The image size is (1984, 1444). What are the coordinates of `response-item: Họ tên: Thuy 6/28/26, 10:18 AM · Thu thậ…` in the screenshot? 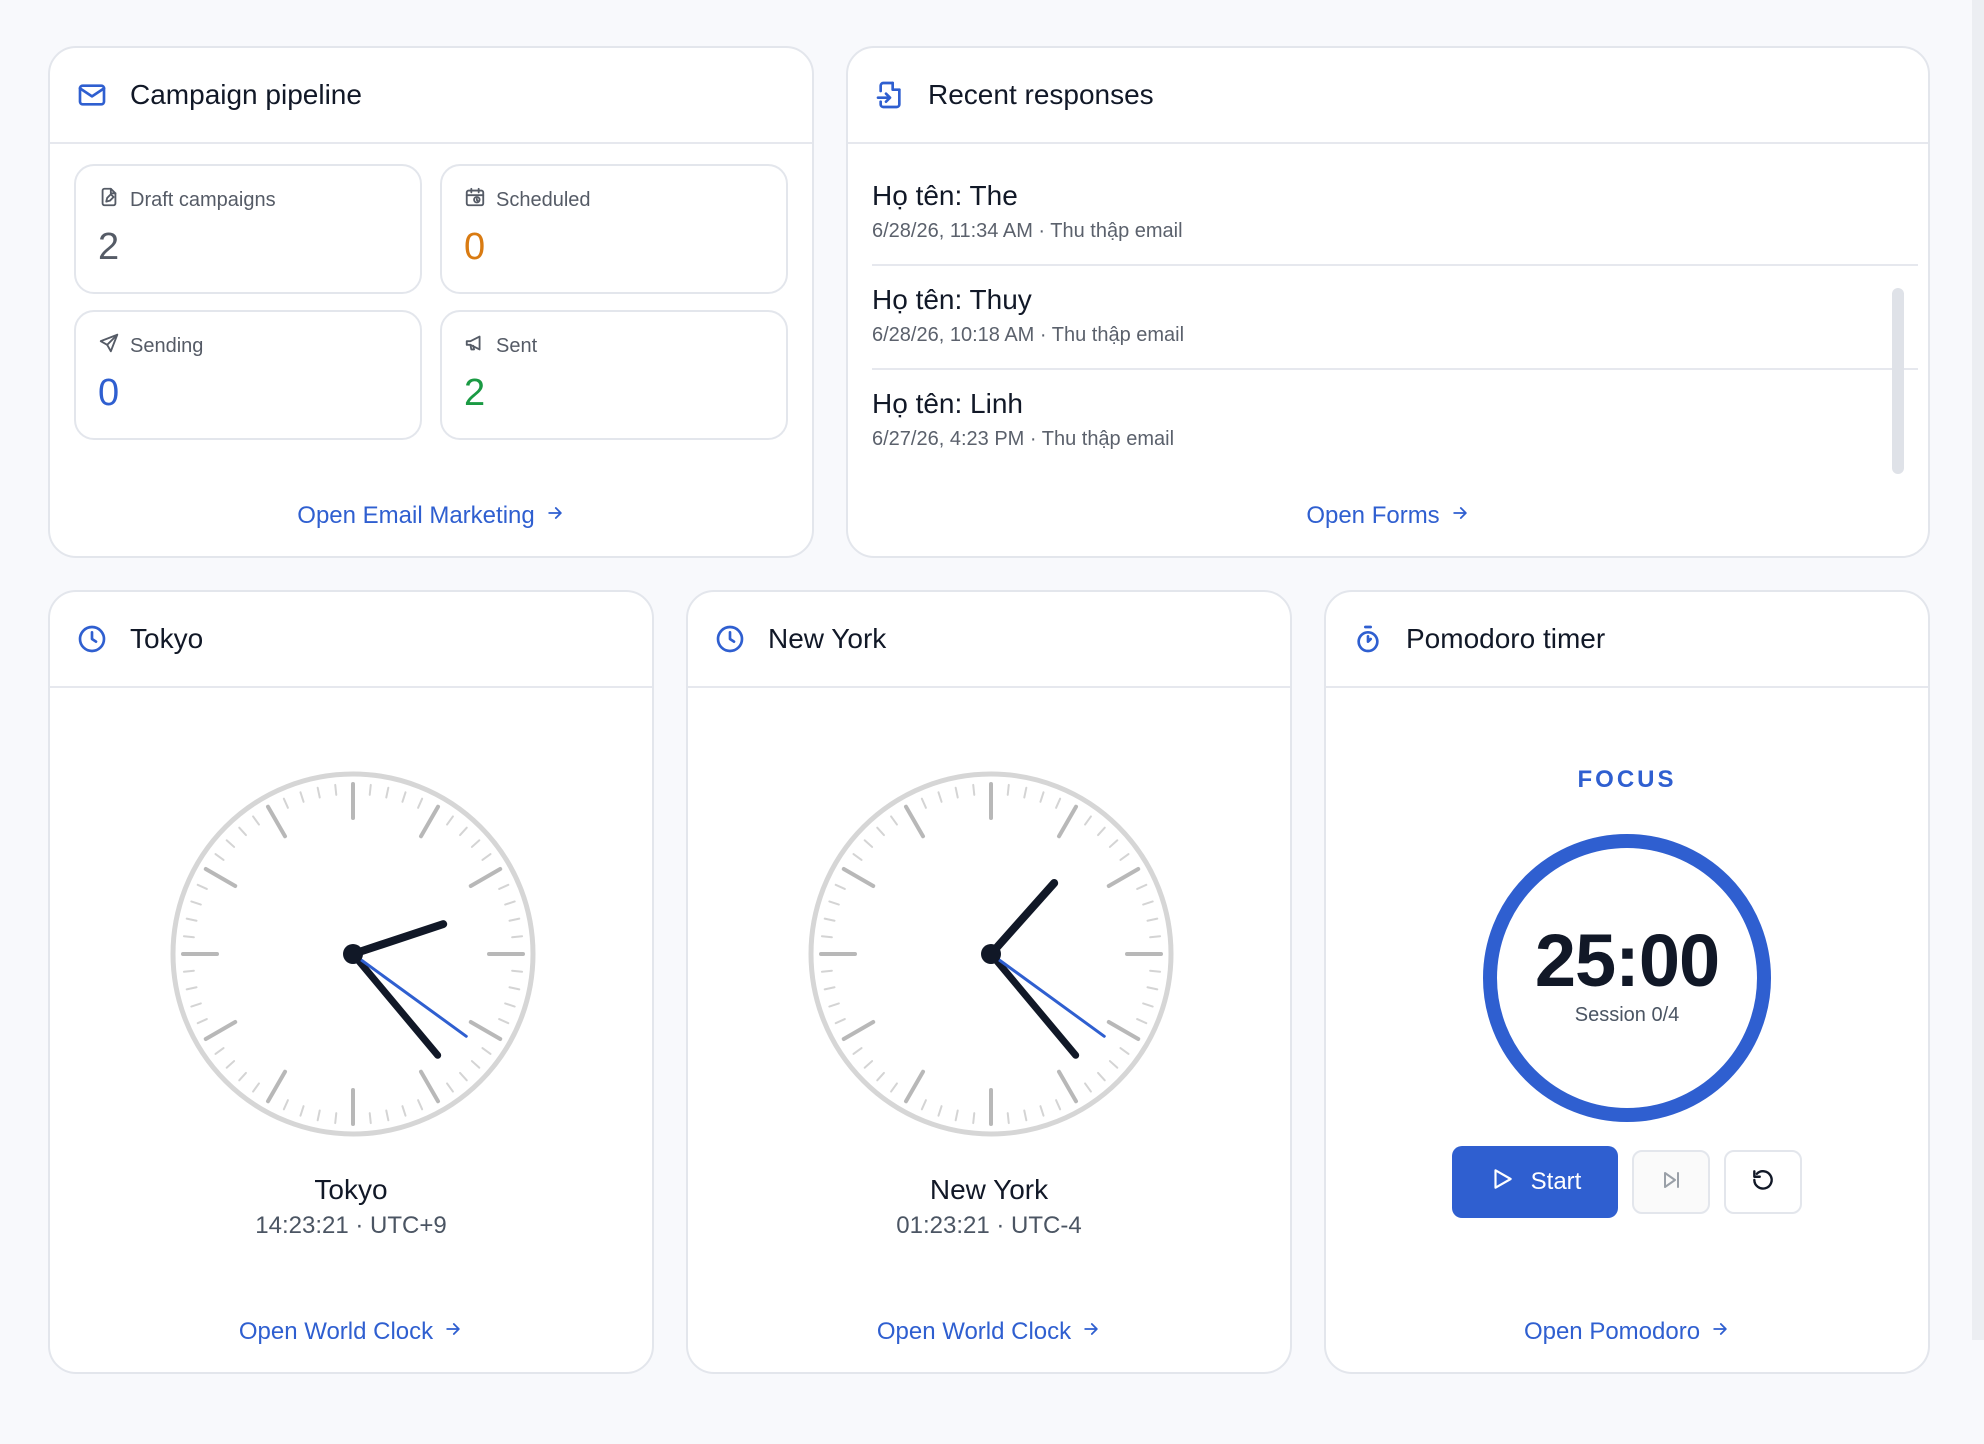 It's located at (1395, 315).